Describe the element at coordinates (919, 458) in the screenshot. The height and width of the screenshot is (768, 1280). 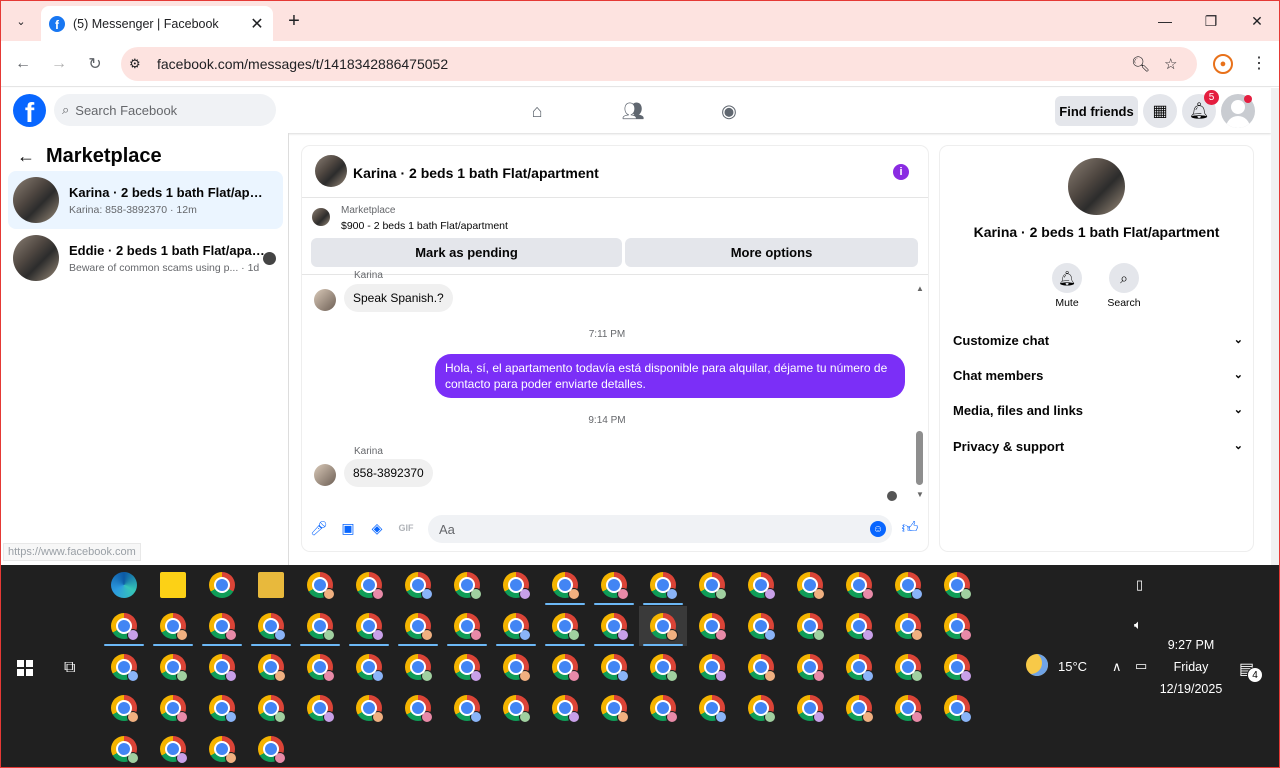
I see `scroll-thumb` at that location.